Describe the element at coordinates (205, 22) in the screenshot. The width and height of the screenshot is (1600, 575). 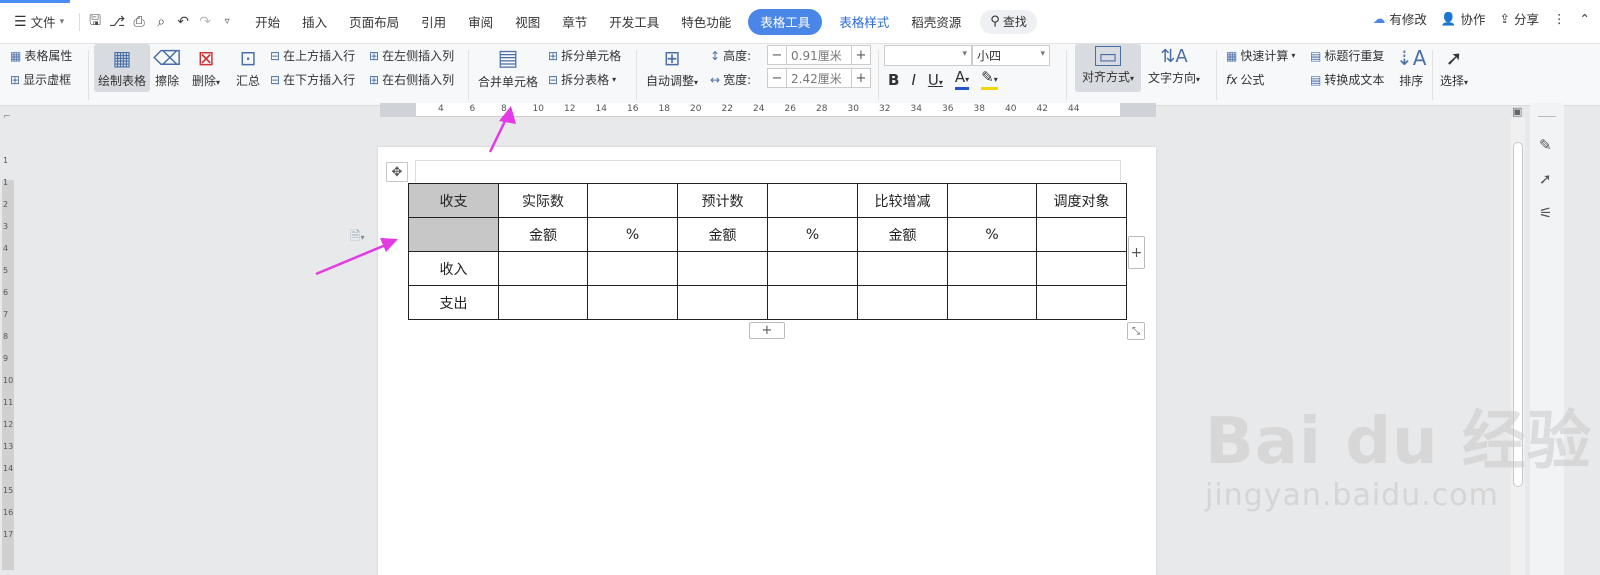
I see `redo-icon: ↷` at that location.